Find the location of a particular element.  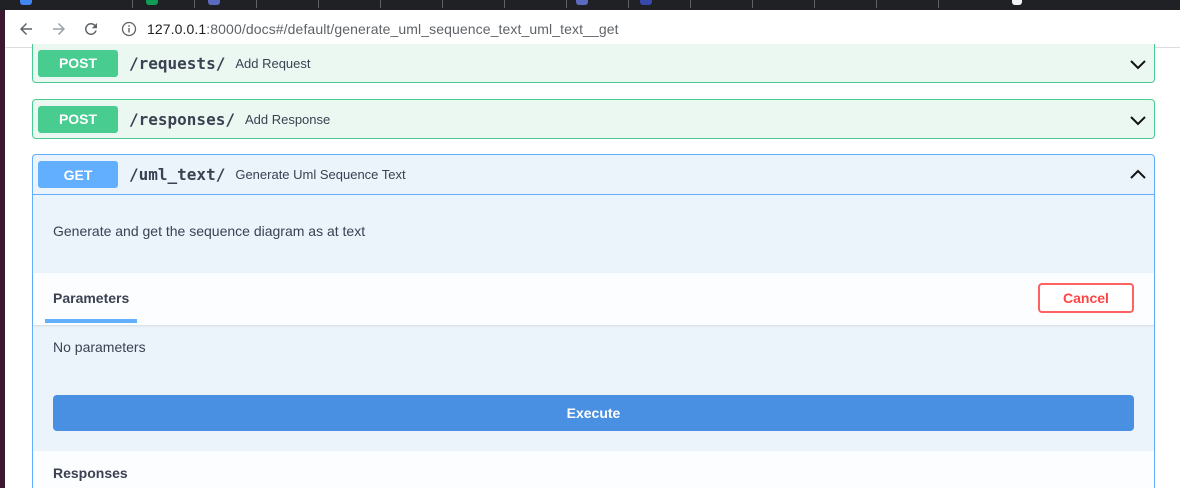

browser-tab-strip is located at coordinates (590, 5).